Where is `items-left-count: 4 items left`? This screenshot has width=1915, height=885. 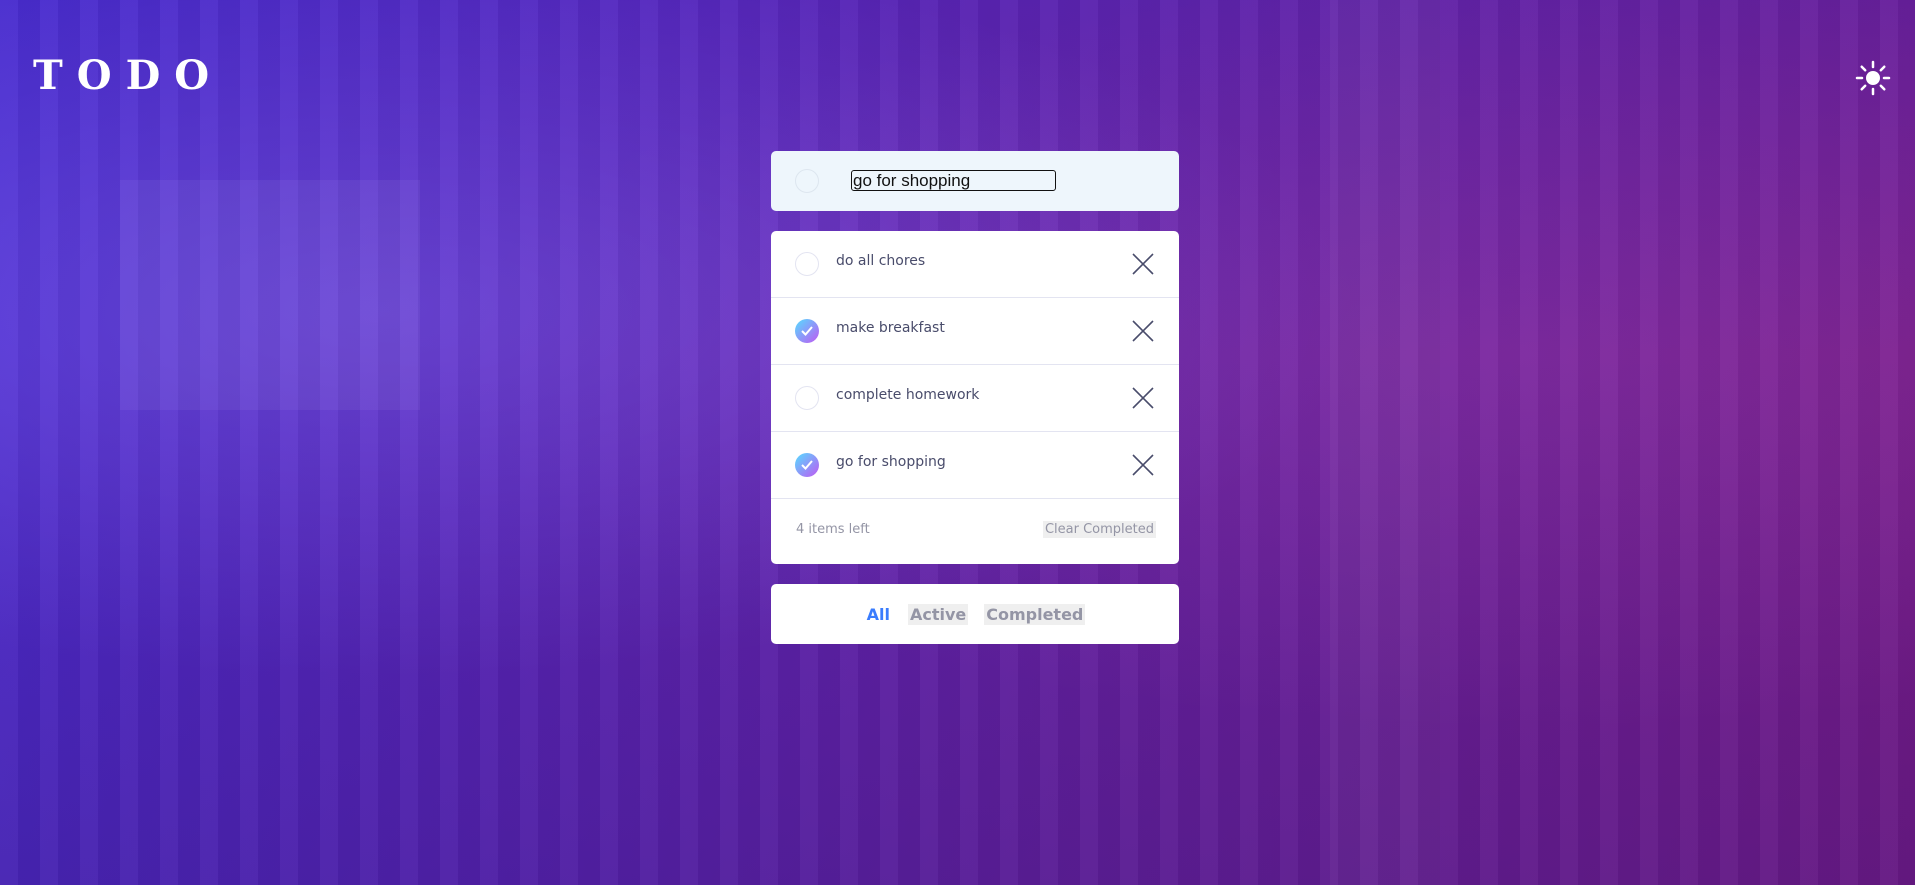
items-left-count: 4 items left is located at coordinates (833, 529).